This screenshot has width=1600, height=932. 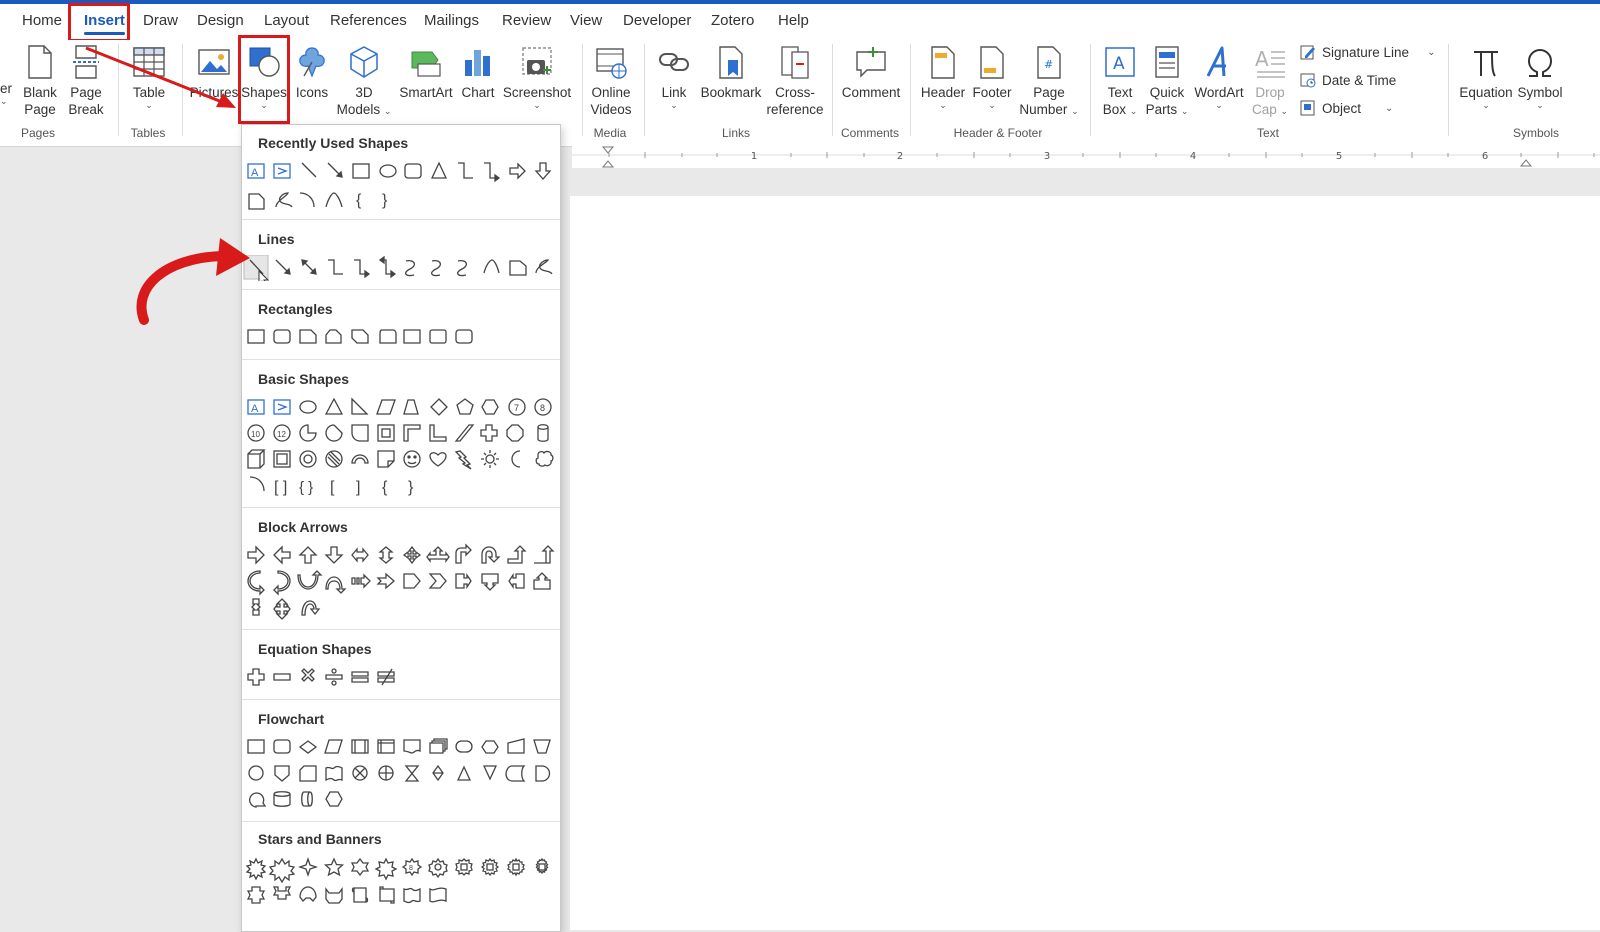 What do you see at coordinates (1486, 75) in the screenshot?
I see `equation-button: Equation ⌄` at bounding box center [1486, 75].